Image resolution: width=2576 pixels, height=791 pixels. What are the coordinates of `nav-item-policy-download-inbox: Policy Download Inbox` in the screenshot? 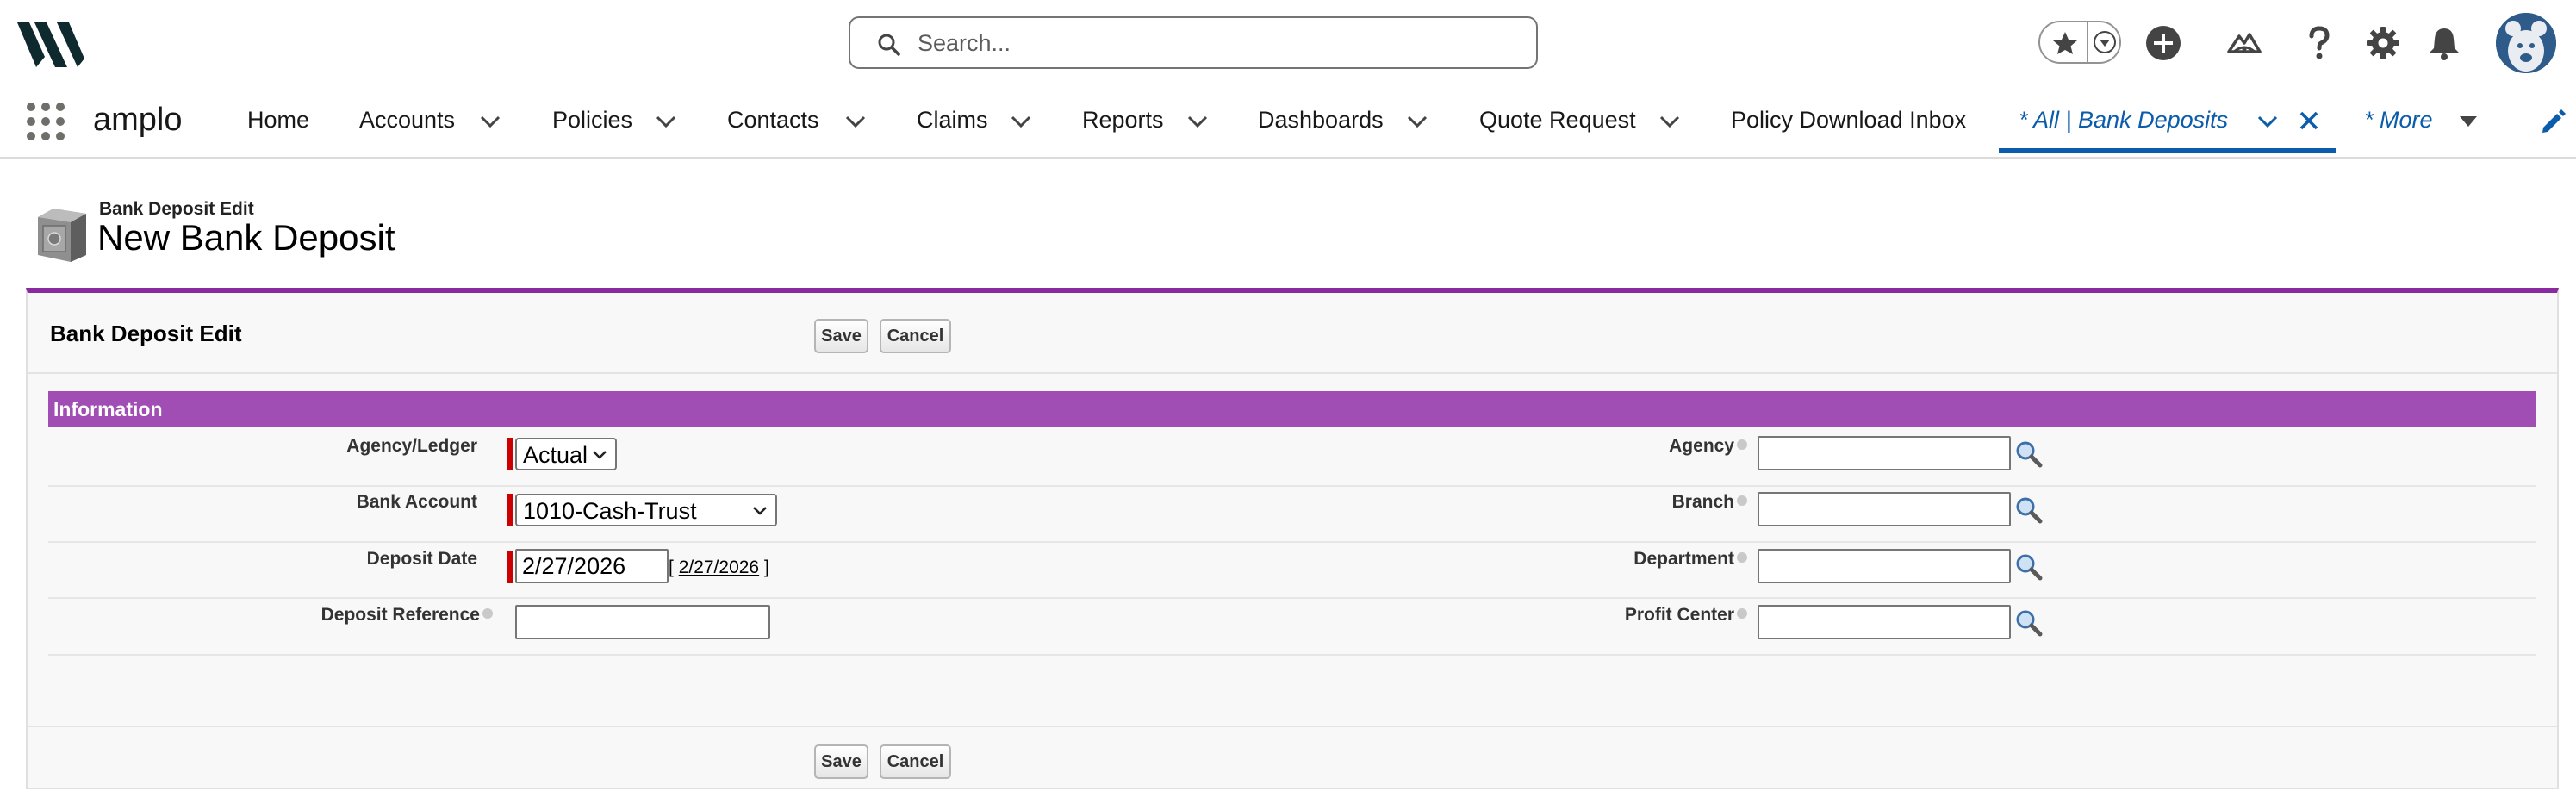 It's located at (1849, 120).